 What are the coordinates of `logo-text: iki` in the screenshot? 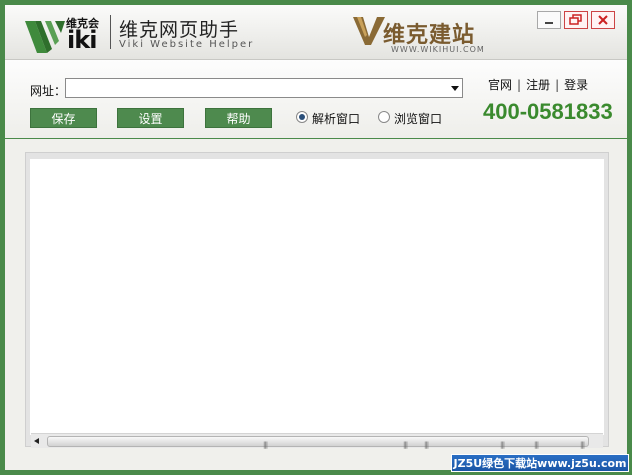 It's located at (82, 40).